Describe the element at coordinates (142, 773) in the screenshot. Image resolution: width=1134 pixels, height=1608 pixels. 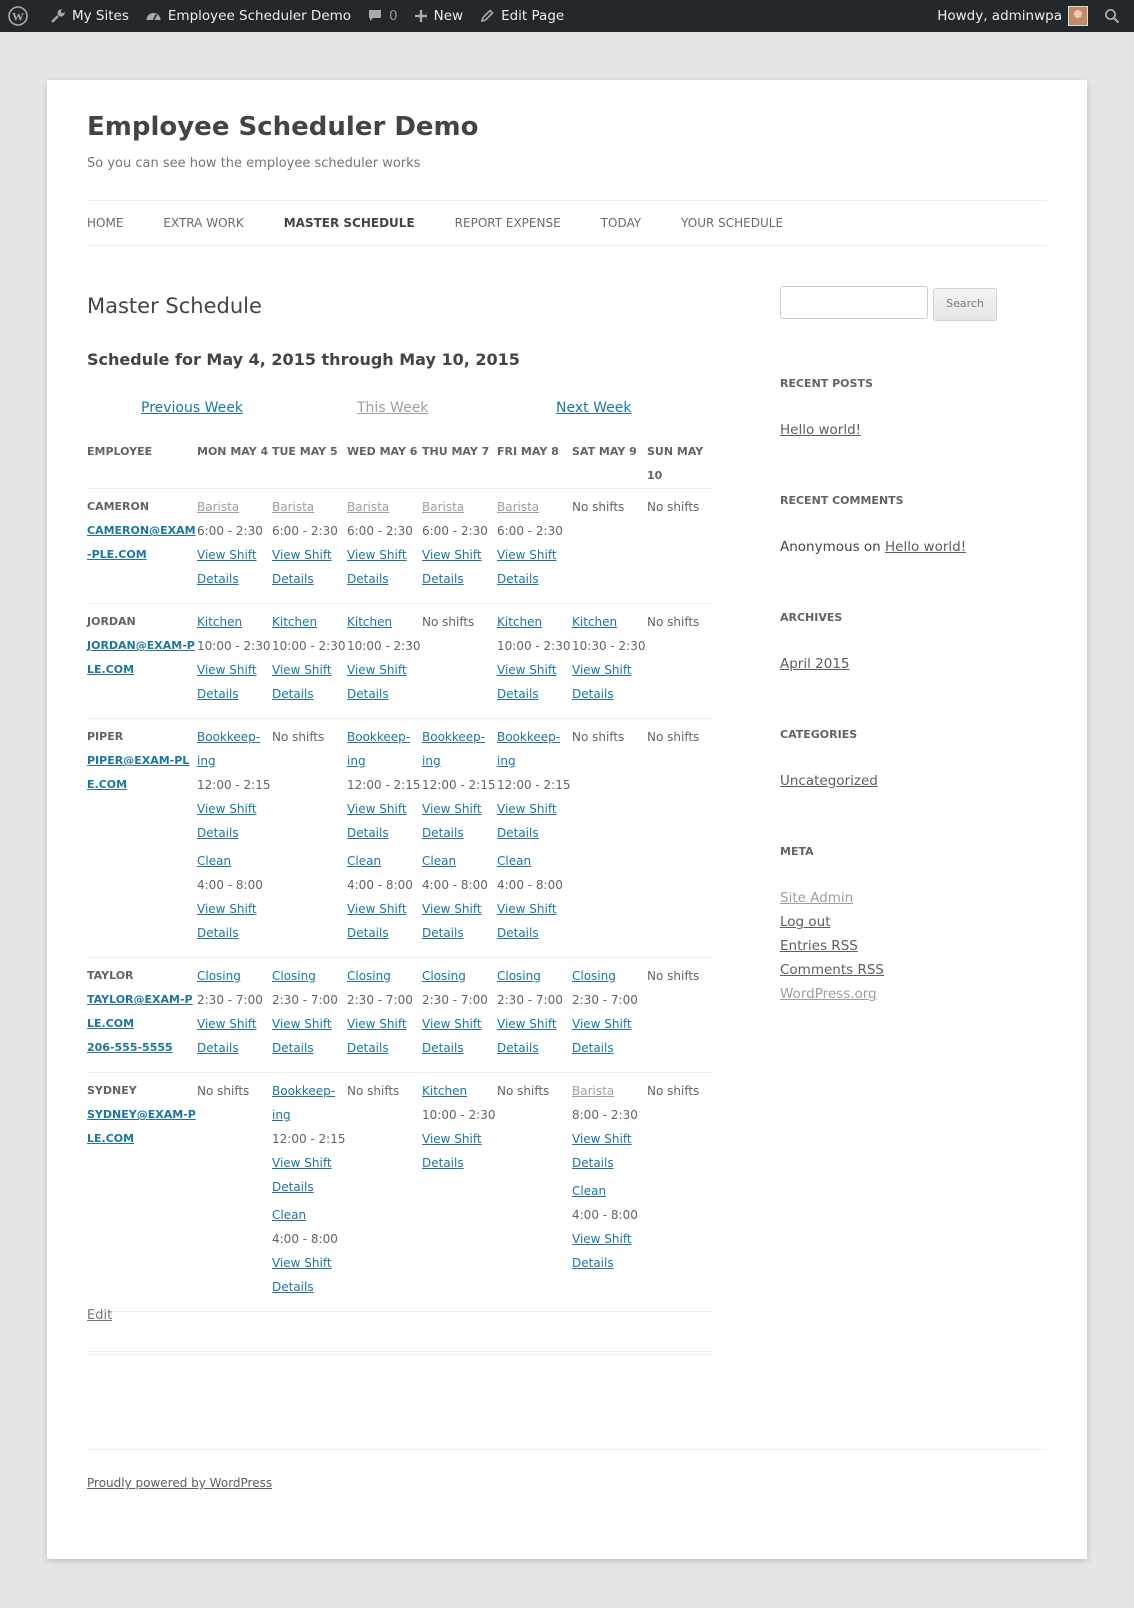
I see `employee-email-link: PIPER@EXAM-PLE.COM` at that location.